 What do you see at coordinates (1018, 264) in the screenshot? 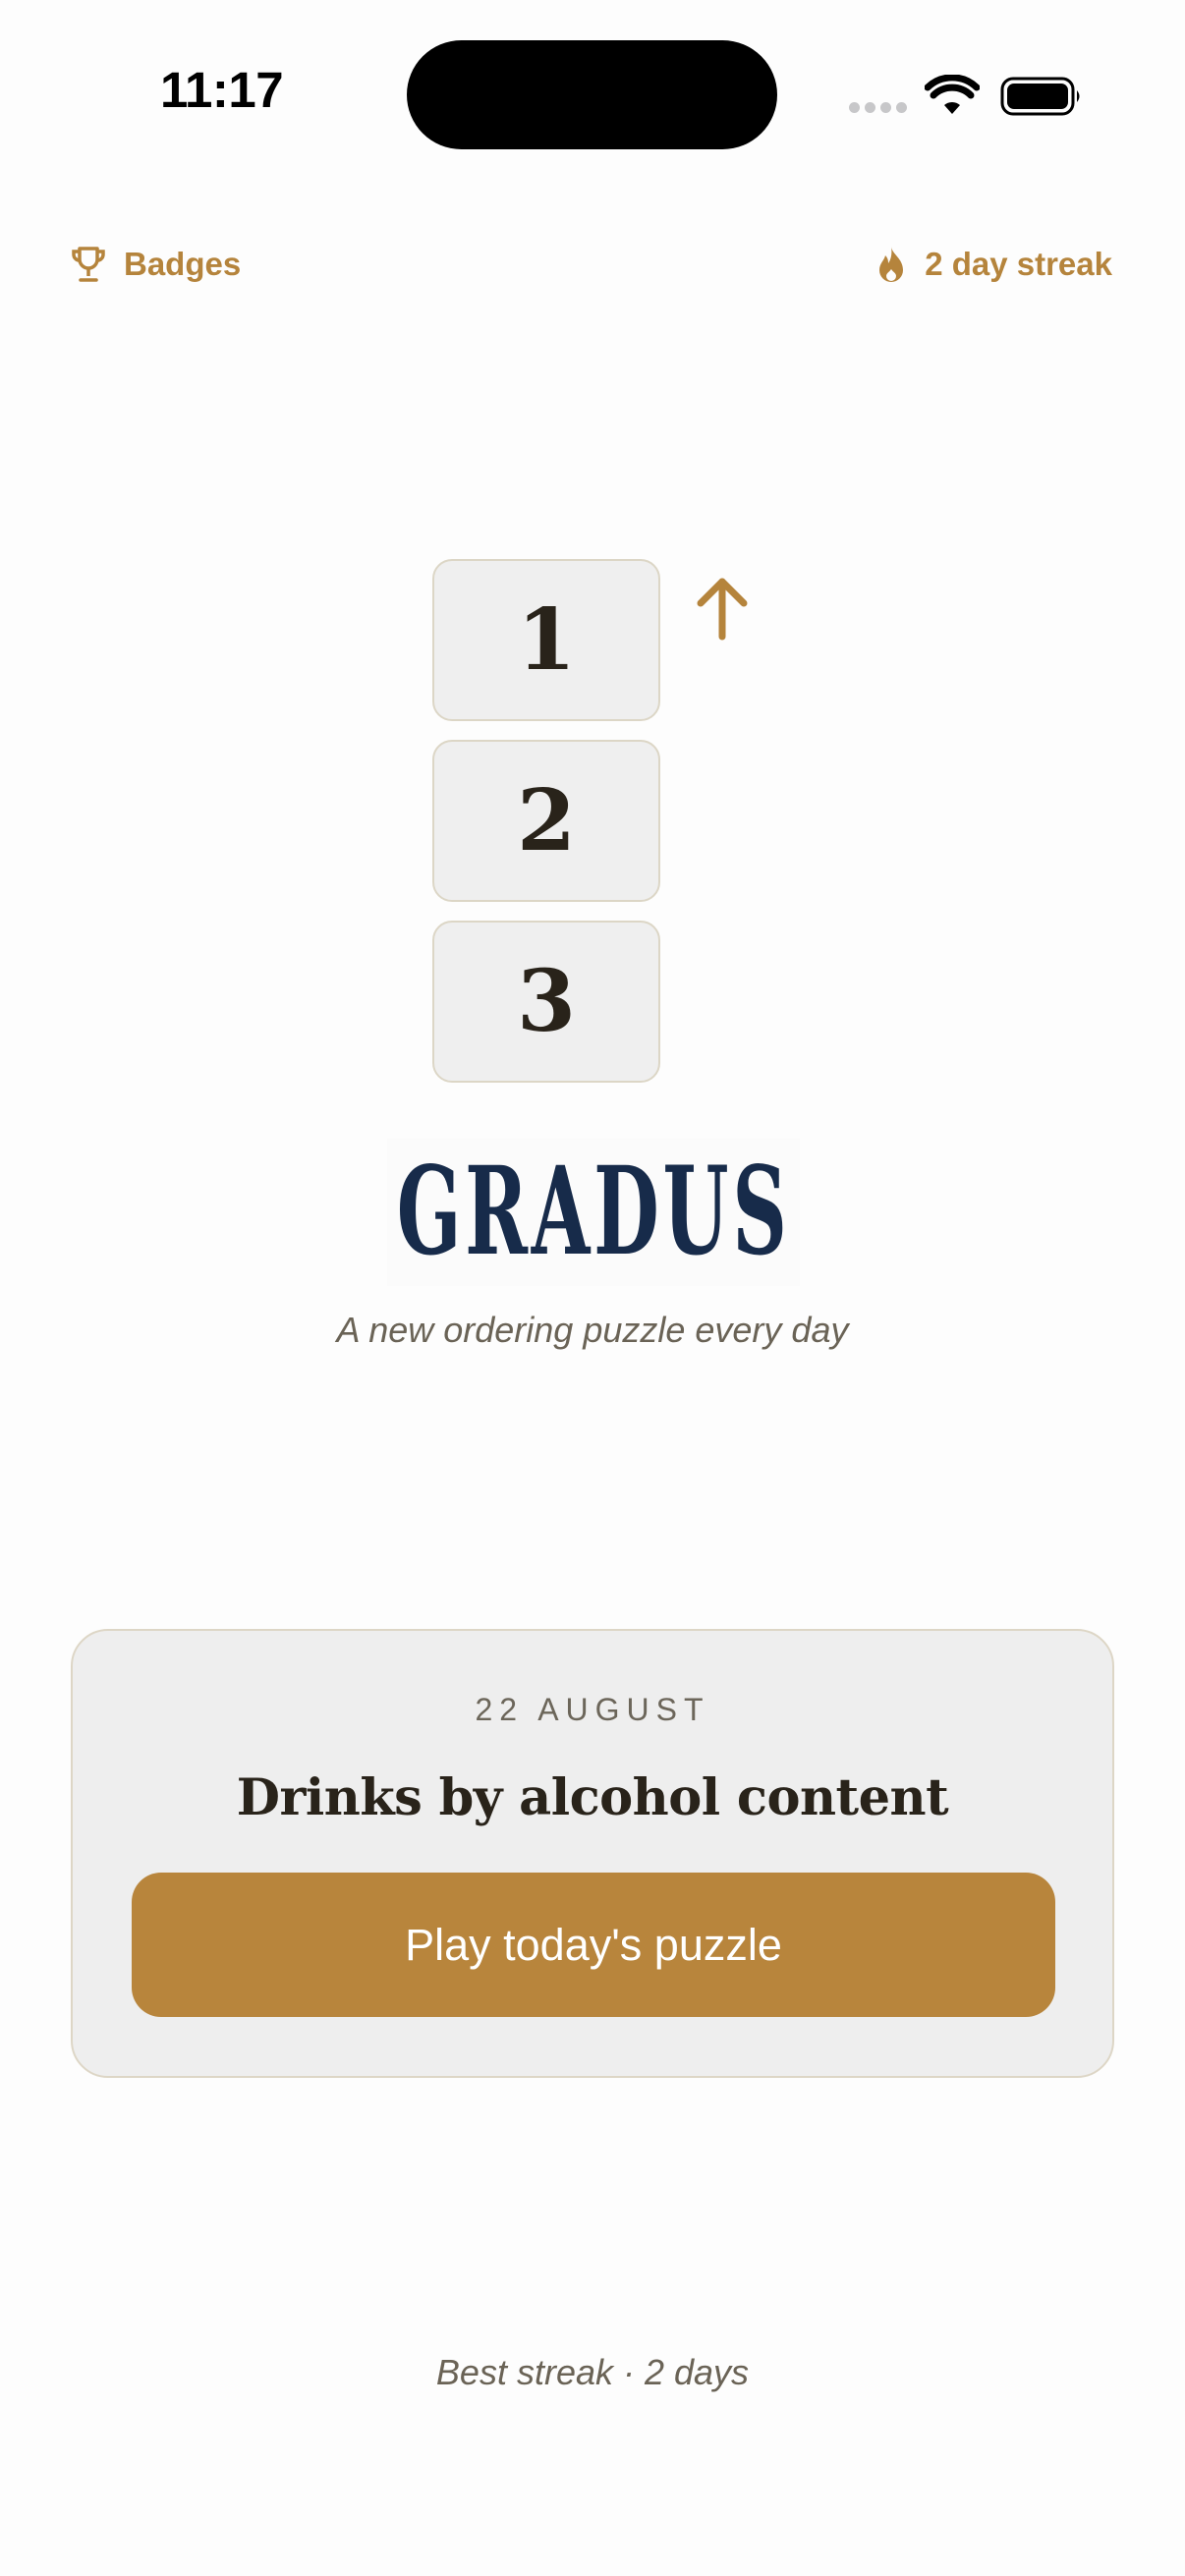
I see `streak-label: 2 day streak` at bounding box center [1018, 264].